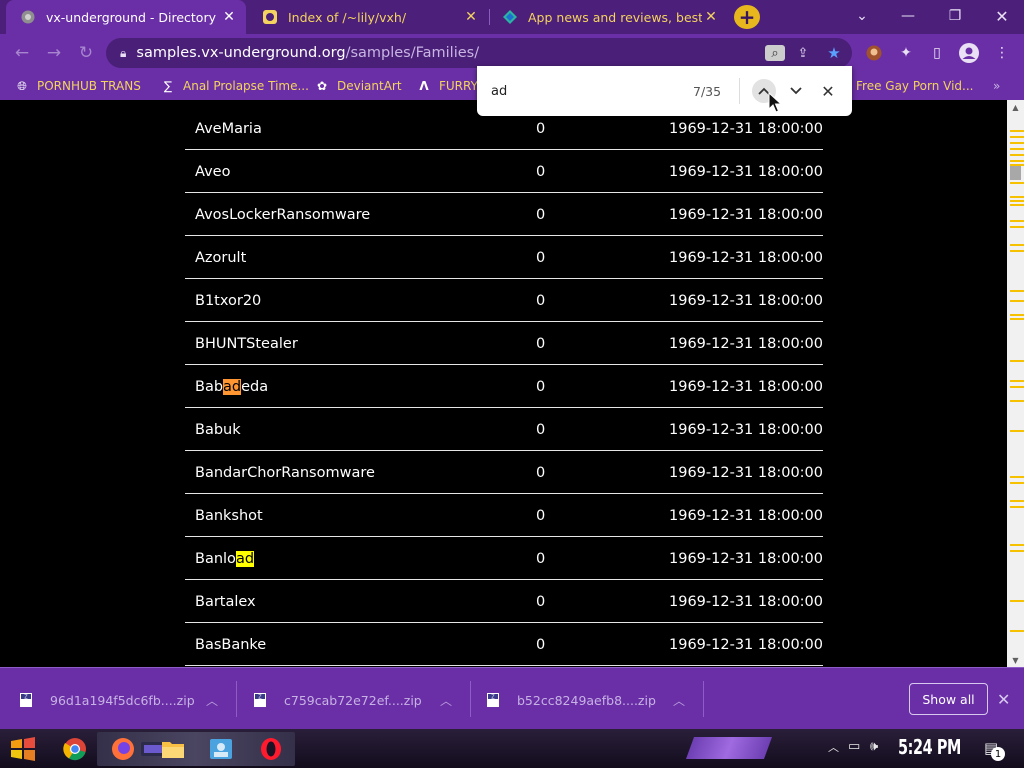  I want to click on table-row: Bartalex 0 1969-12-31 18:00:00, so click(504, 601).